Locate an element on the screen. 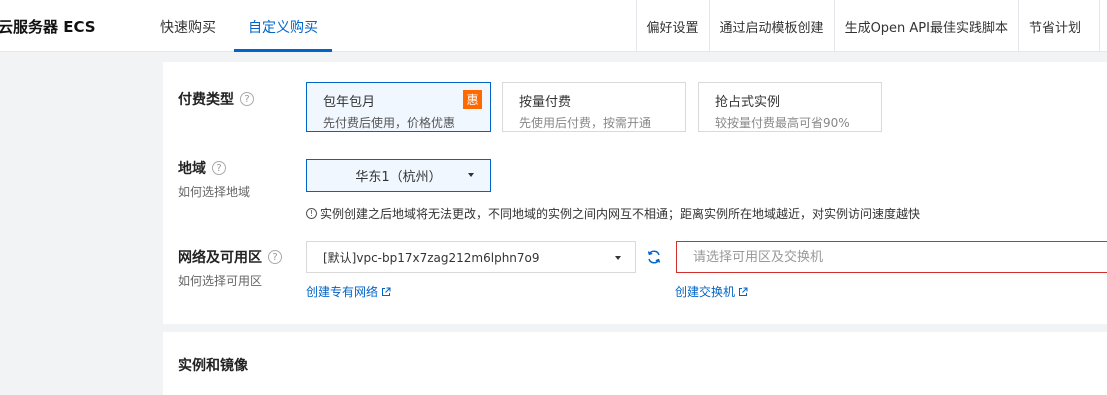  zone-help-link: 如何选择可用区 is located at coordinates (220, 280).